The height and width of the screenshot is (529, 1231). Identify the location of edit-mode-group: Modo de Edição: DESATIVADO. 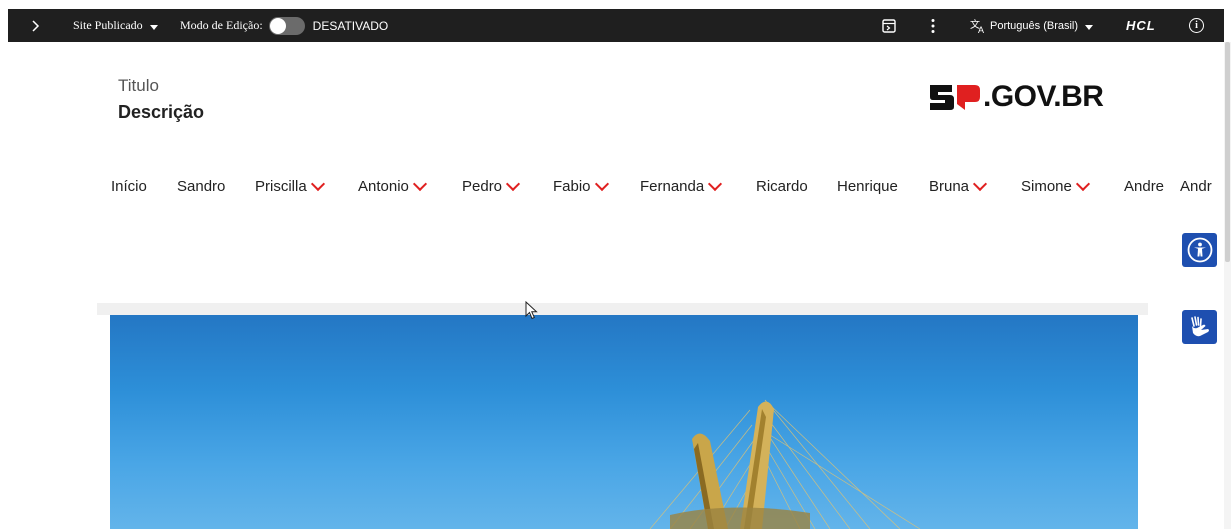
(284, 25).